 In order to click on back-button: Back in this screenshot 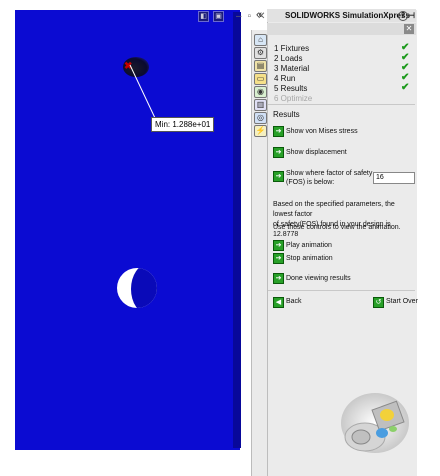, I will do `click(294, 301)`.